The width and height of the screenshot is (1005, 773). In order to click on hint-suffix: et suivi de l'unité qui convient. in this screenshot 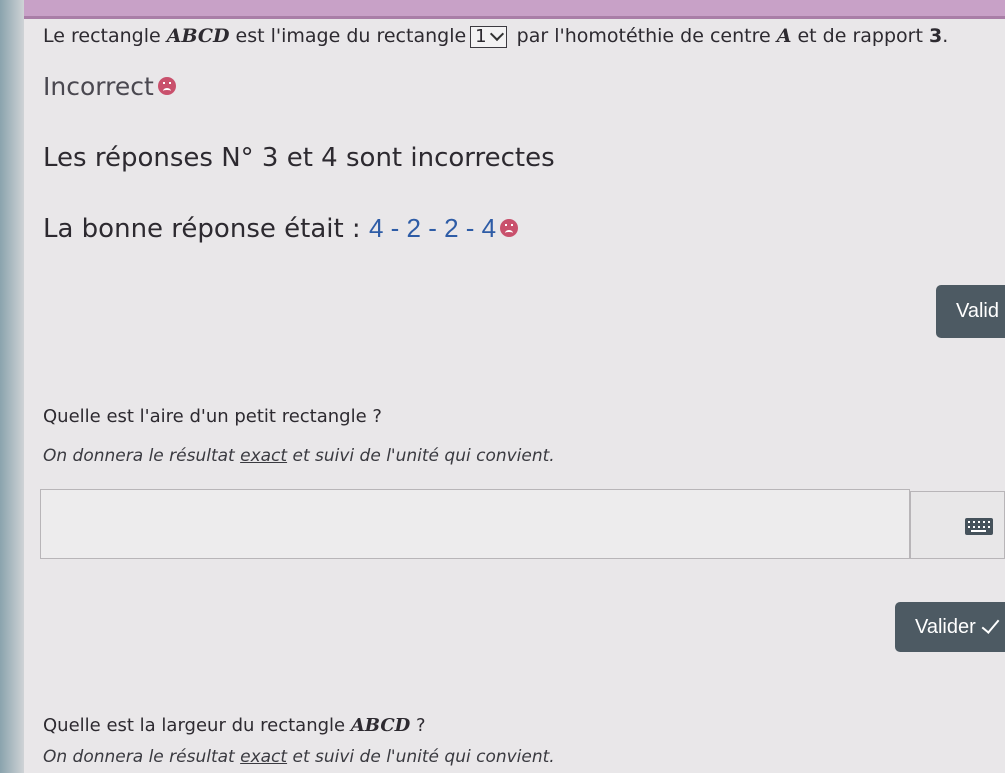, I will do `click(421, 456)`.